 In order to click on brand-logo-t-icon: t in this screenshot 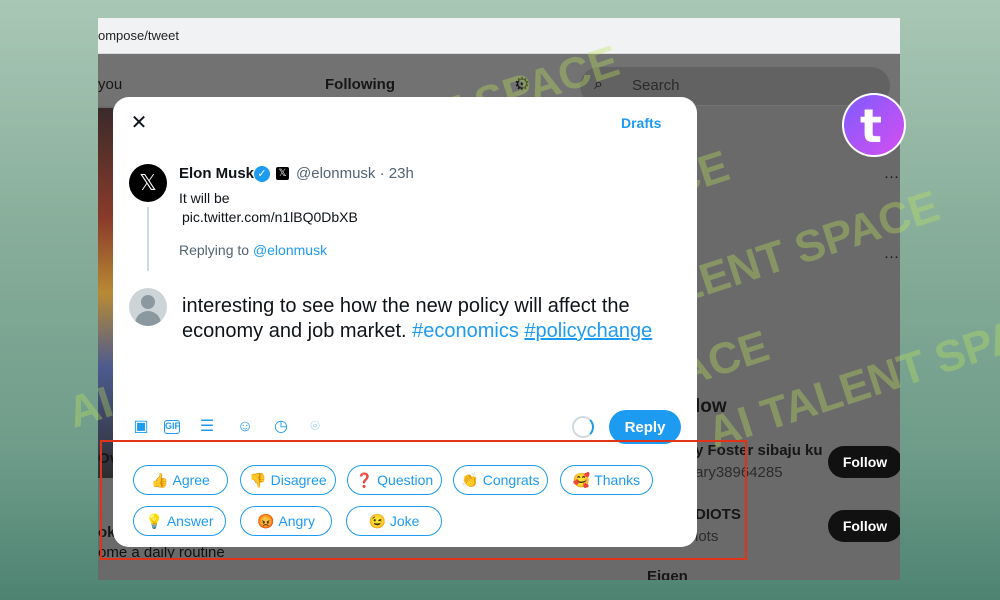, I will do `click(871, 126)`.